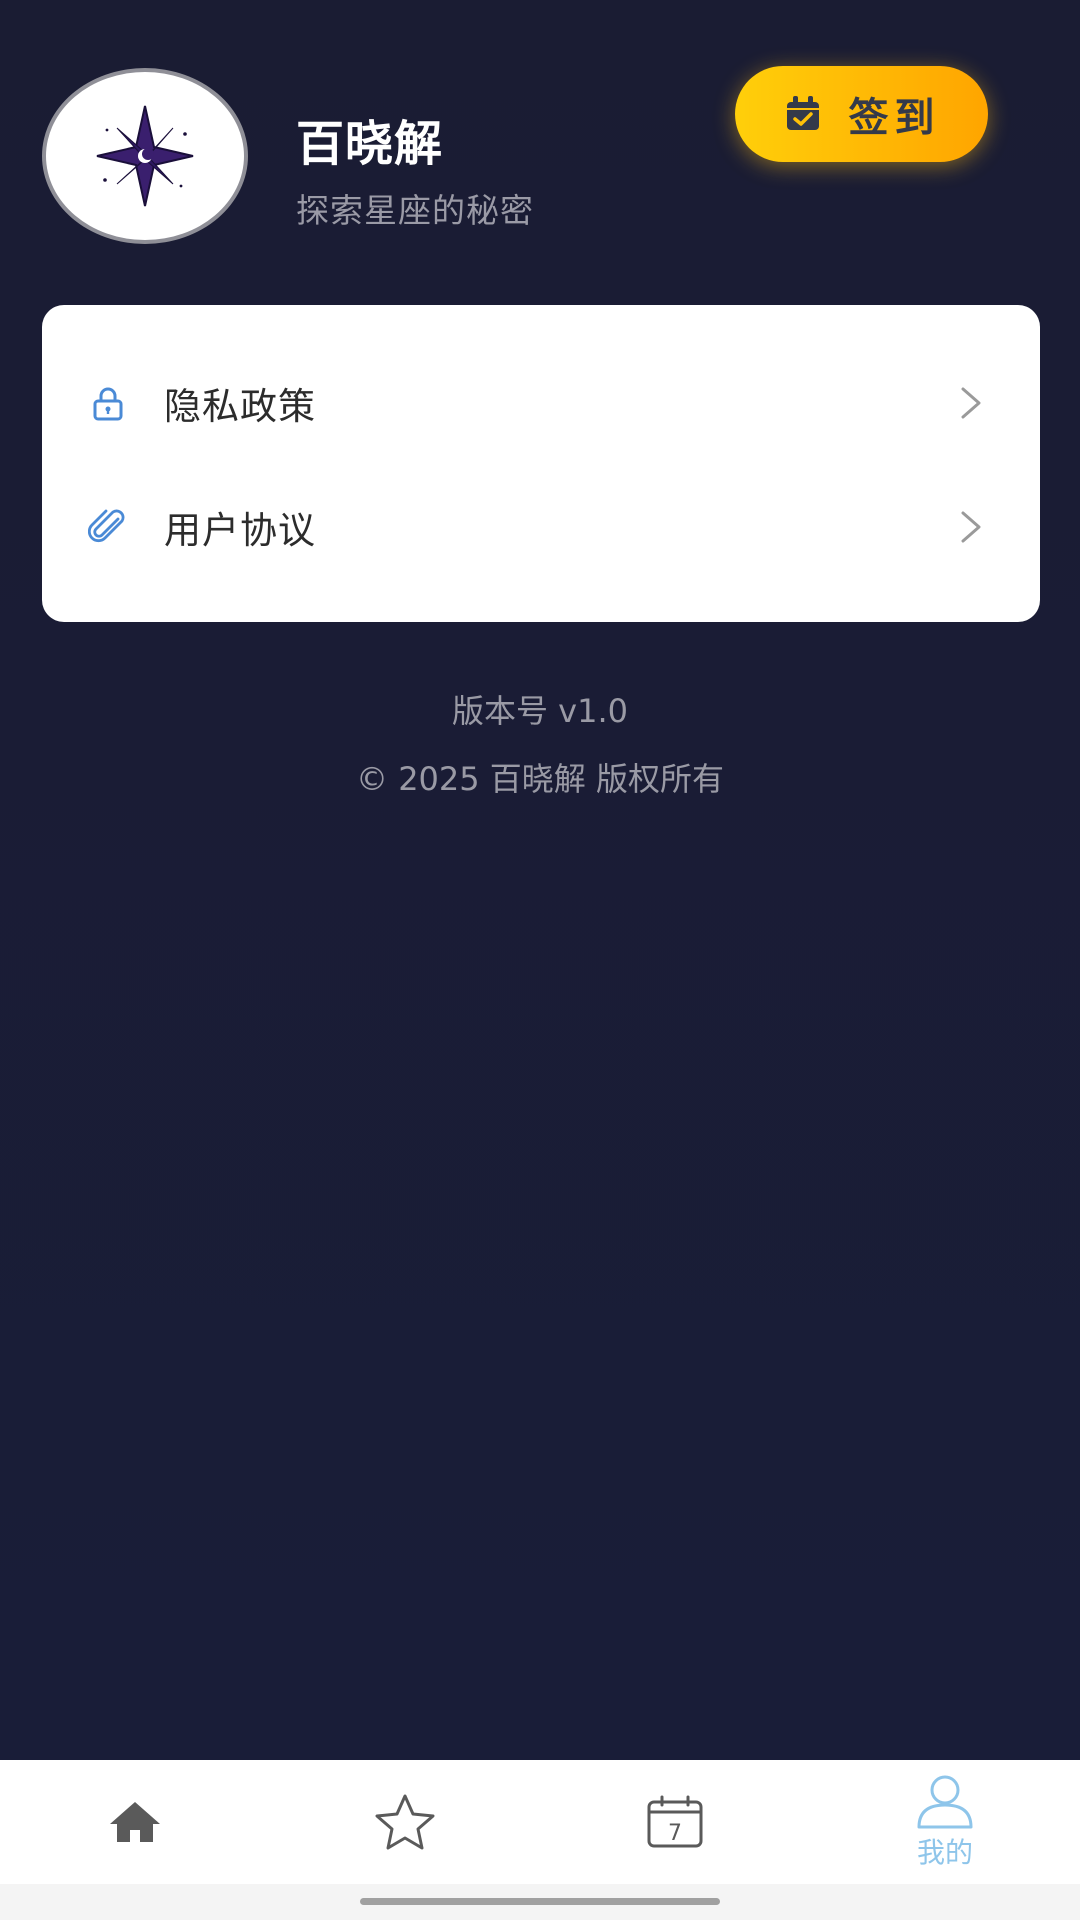 This screenshot has width=1080, height=1920. What do you see at coordinates (370, 144) in the screenshot?
I see `app-name: 百晓解` at bounding box center [370, 144].